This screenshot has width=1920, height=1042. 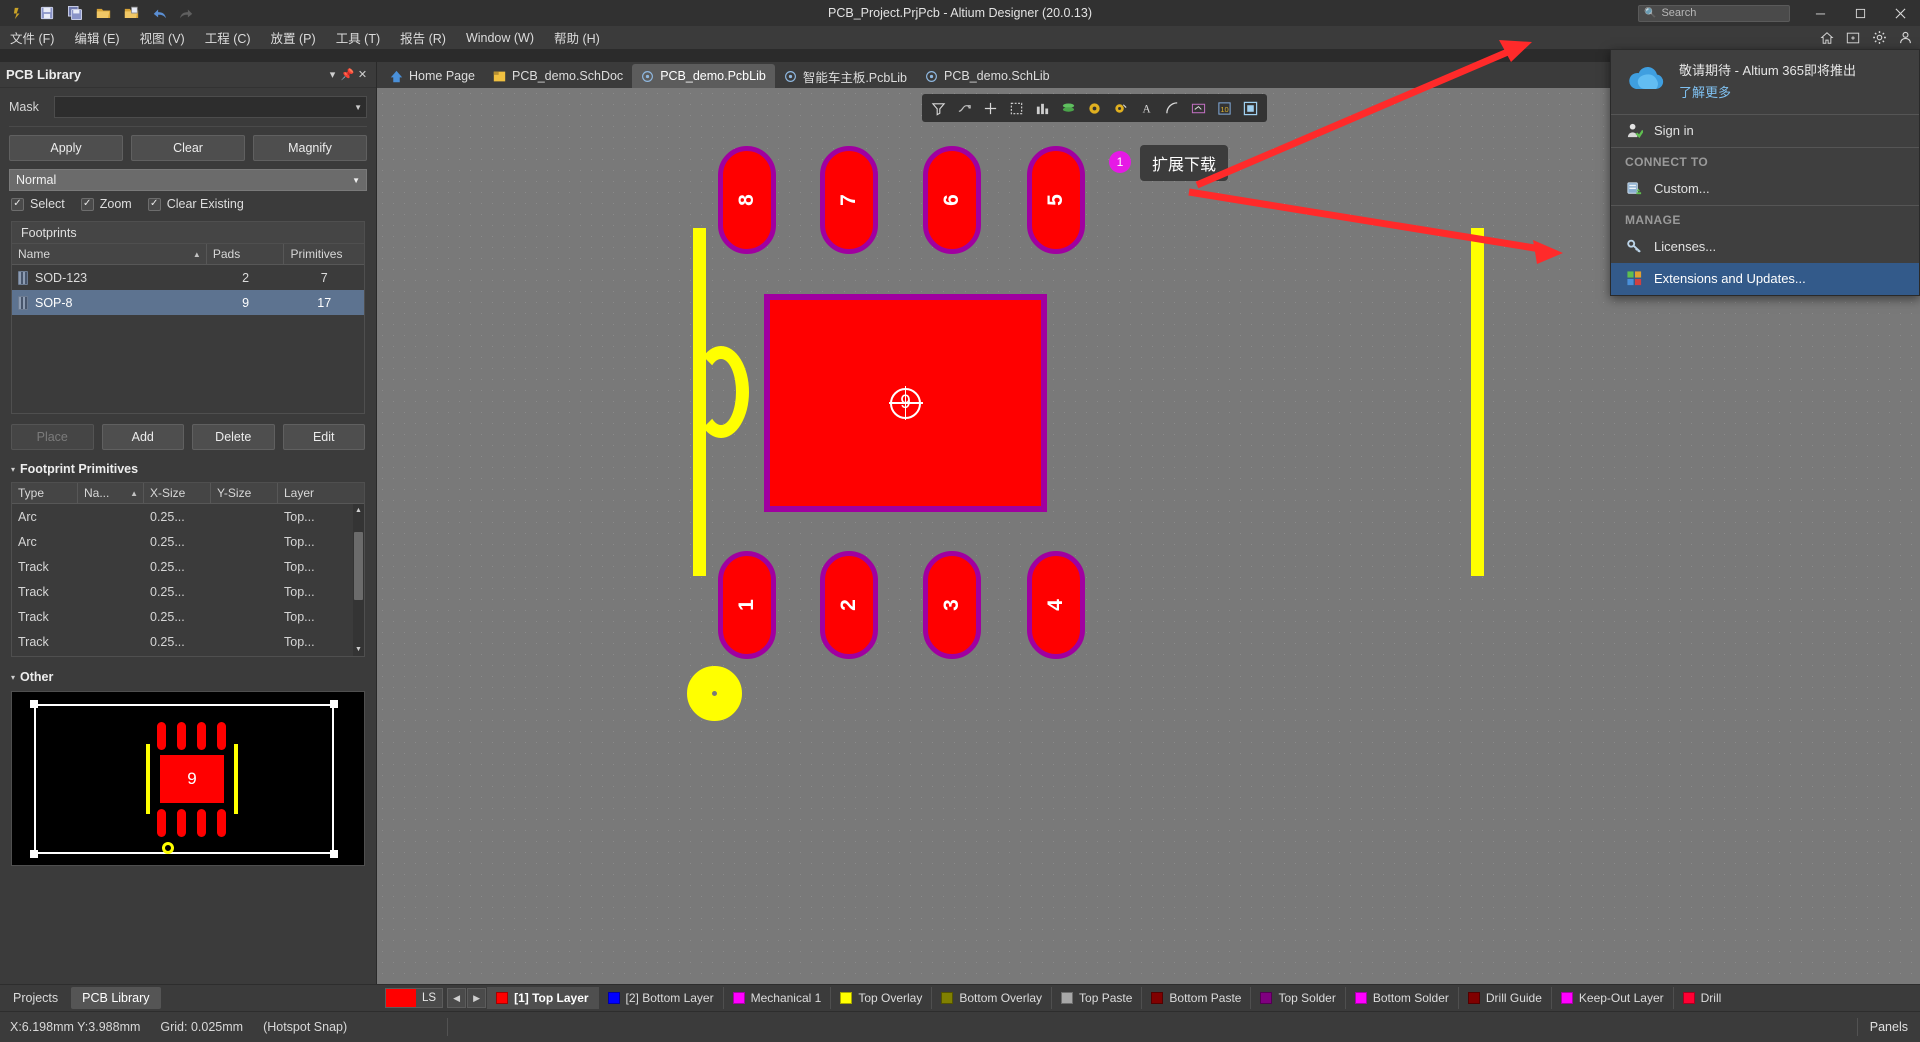 What do you see at coordinates (1827, 37) in the screenshot?
I see `home-icon` at bounding box center [1827, 37].